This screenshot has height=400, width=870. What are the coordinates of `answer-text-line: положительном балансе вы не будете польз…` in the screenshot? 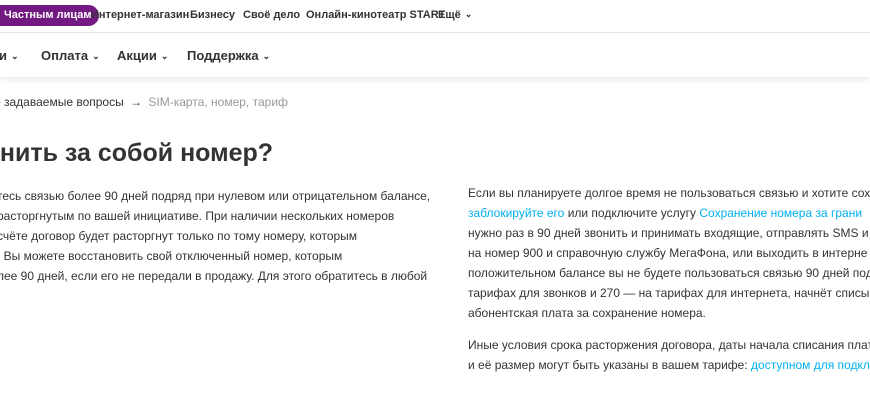 It's located at (669, 273).